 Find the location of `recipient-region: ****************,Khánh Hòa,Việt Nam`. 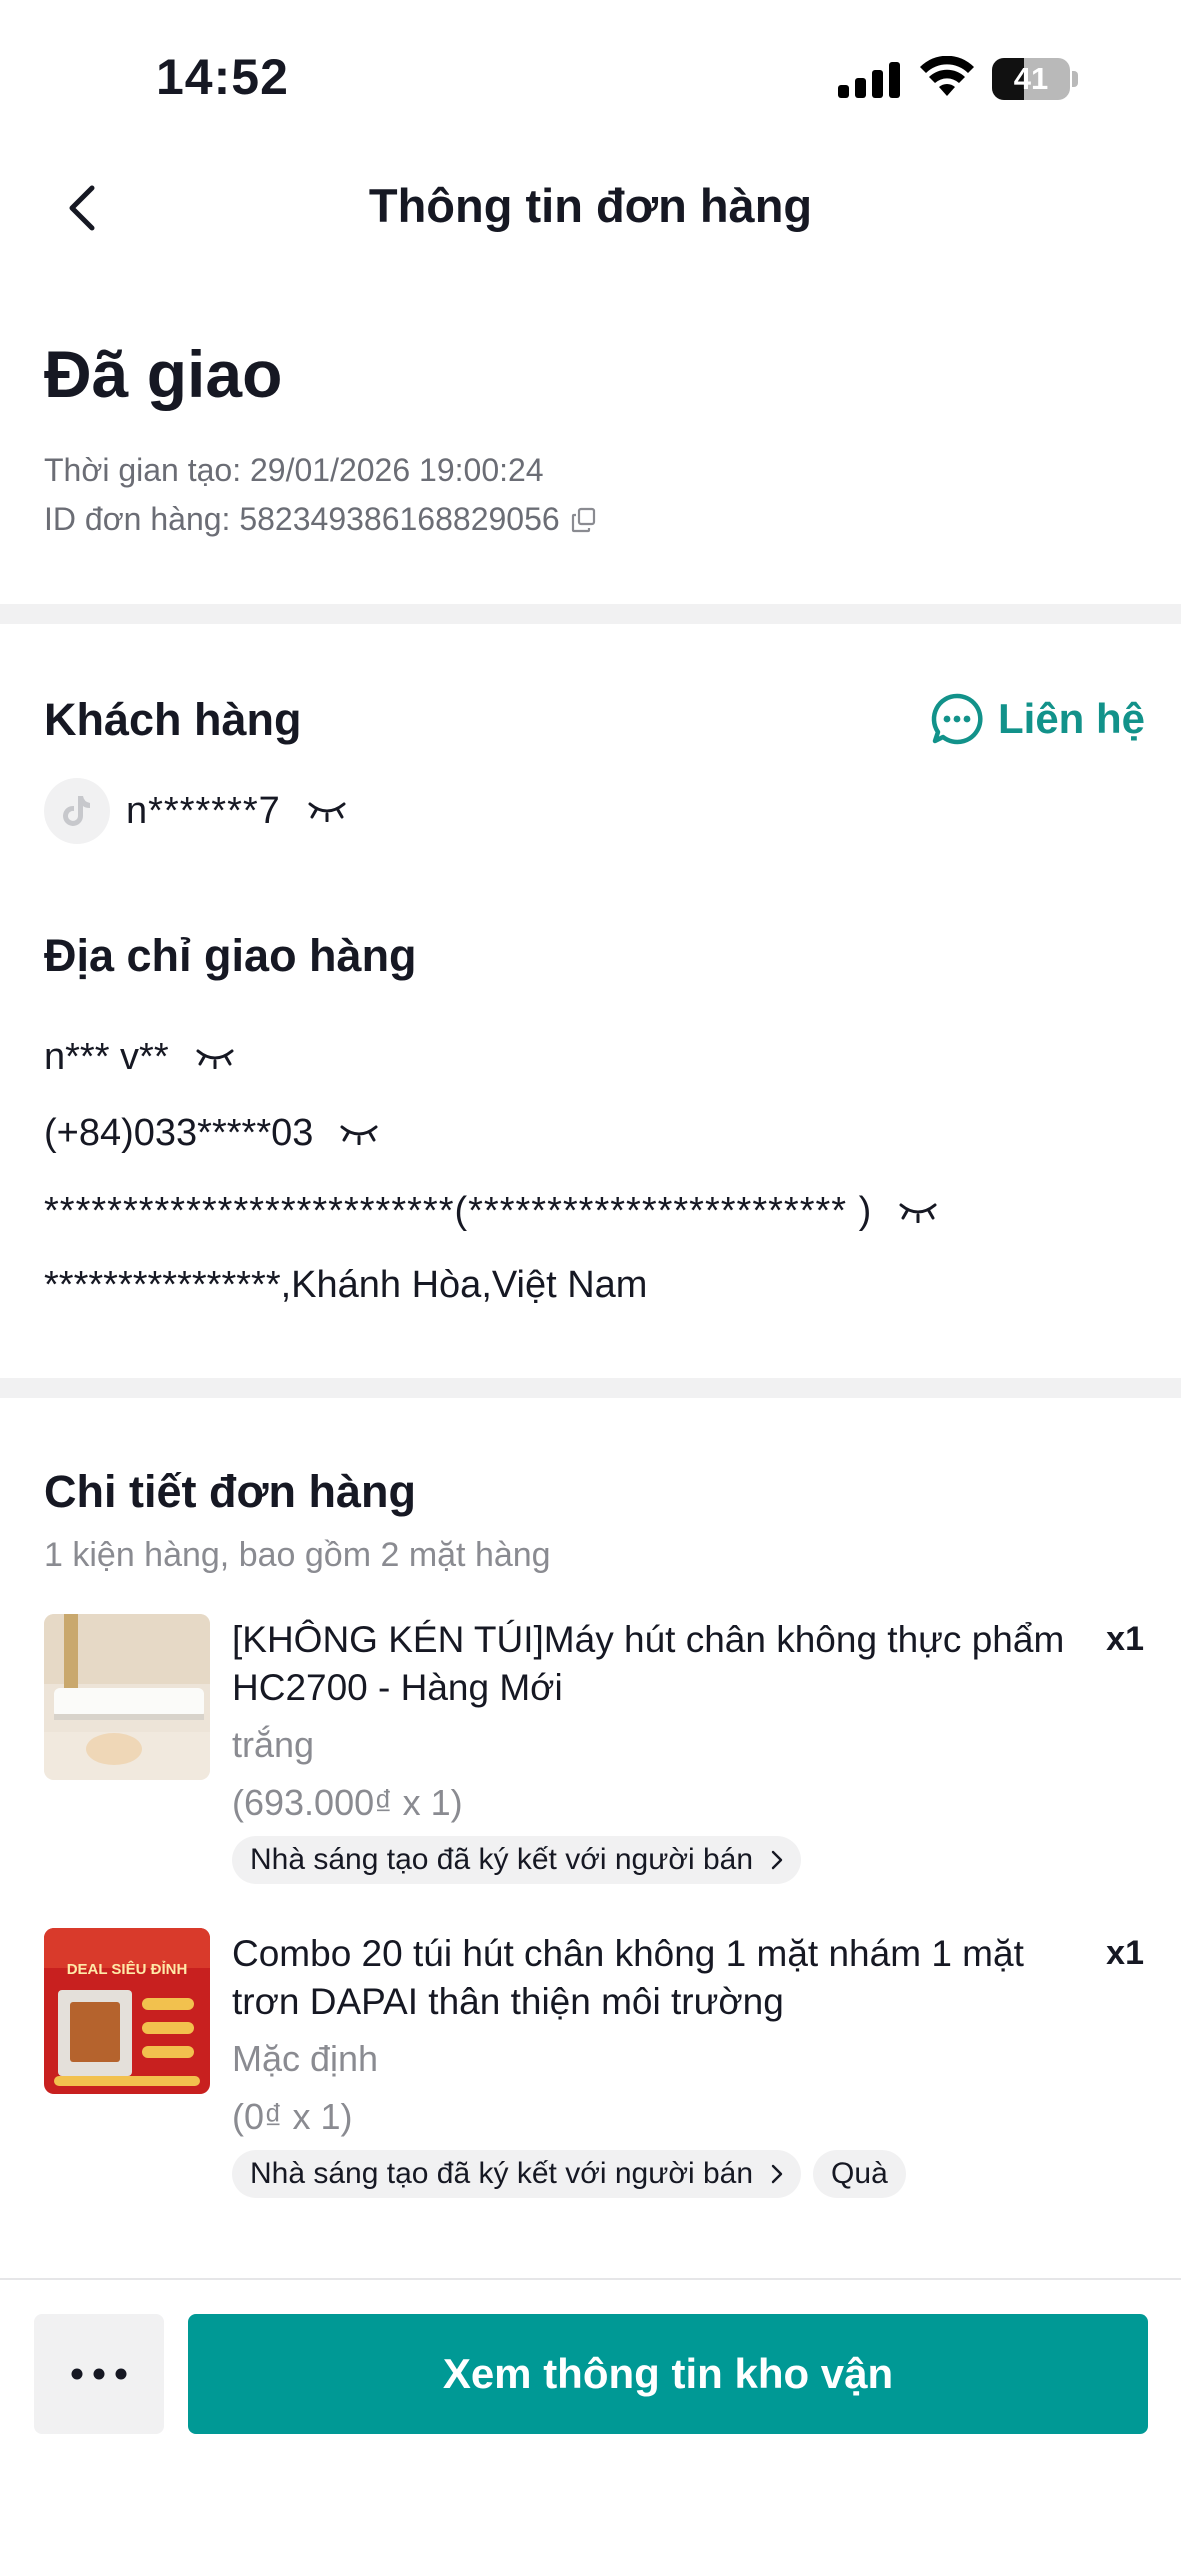

recipient-region: ****************,Khánh Hòa,Việt Nam is located at coordinates (346, 1285).